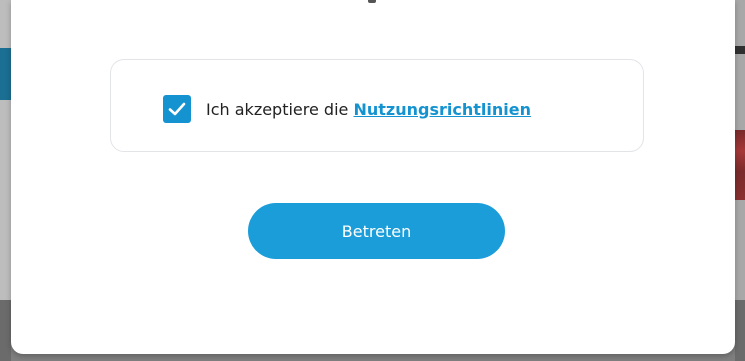  Describe the element at coordinates (740, 165) in the screenshot. I see `background-page-right-red` at that location.